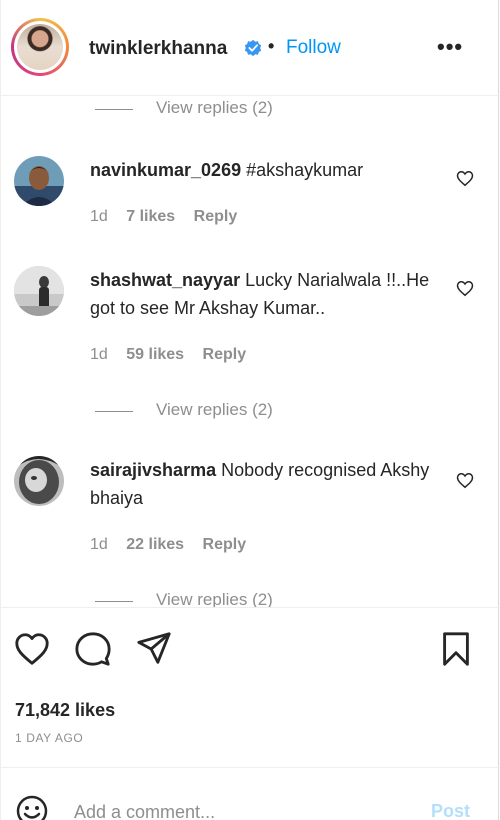 The image size is (500, 820). What do you see at coordinates (456, 649) in the screenshot?
I see `bookmark-icon` at bounding box center [456, 649].